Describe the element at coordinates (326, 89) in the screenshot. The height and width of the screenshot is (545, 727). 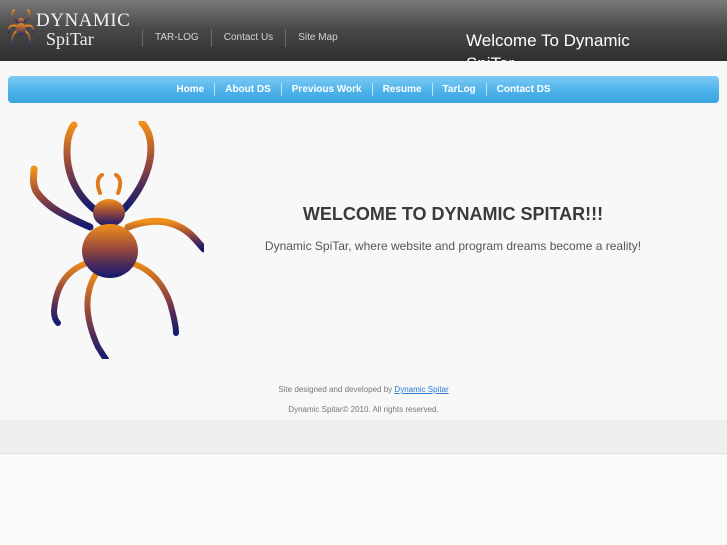
I see `nav-item-previous-work: Previous Work` at that location.